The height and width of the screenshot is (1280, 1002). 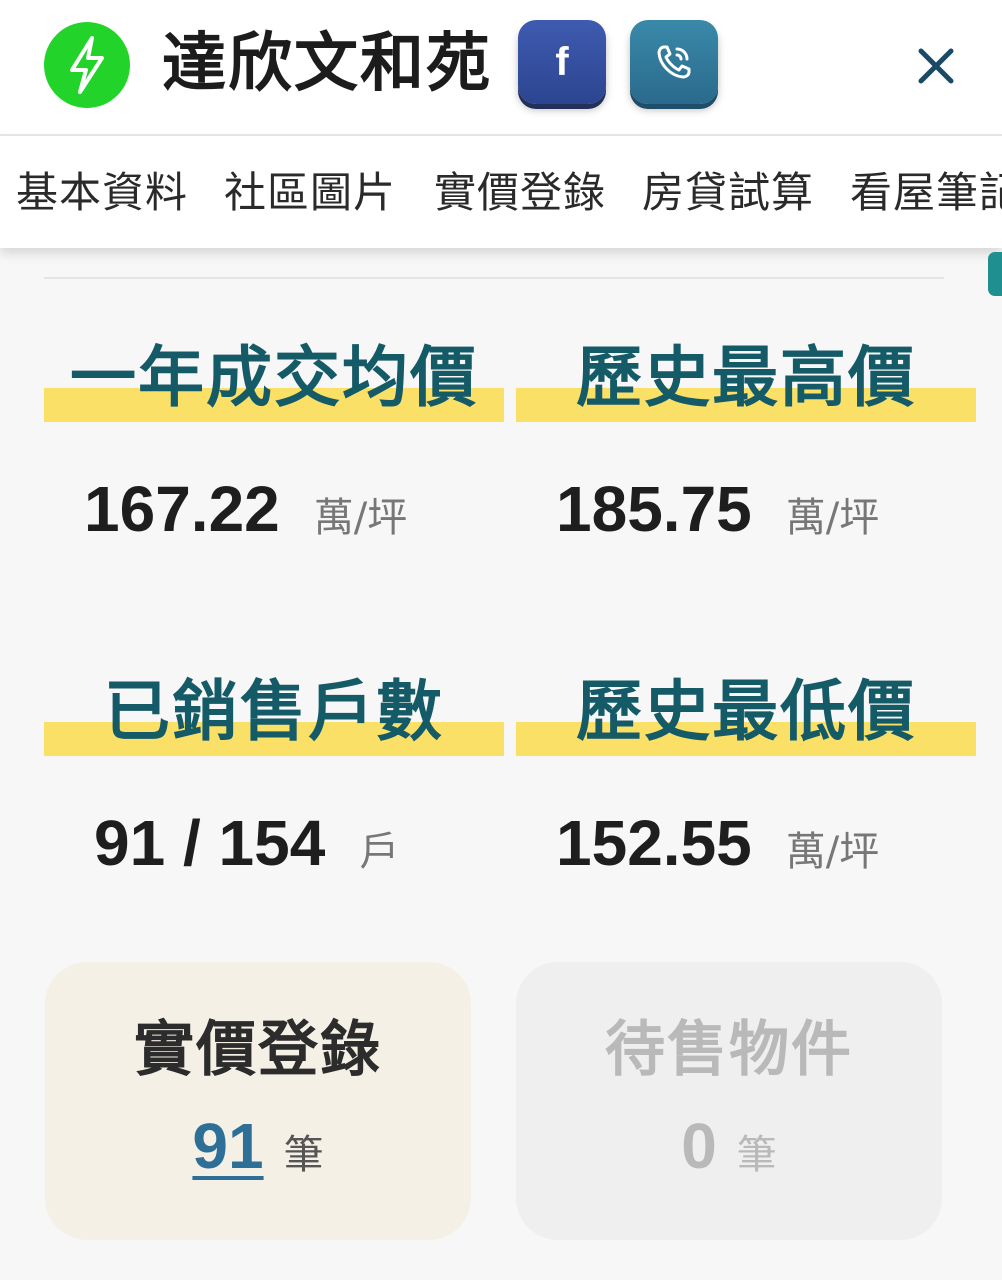 I want to click on min-price-label: 歷史最低價, so click(x=746, y=715).